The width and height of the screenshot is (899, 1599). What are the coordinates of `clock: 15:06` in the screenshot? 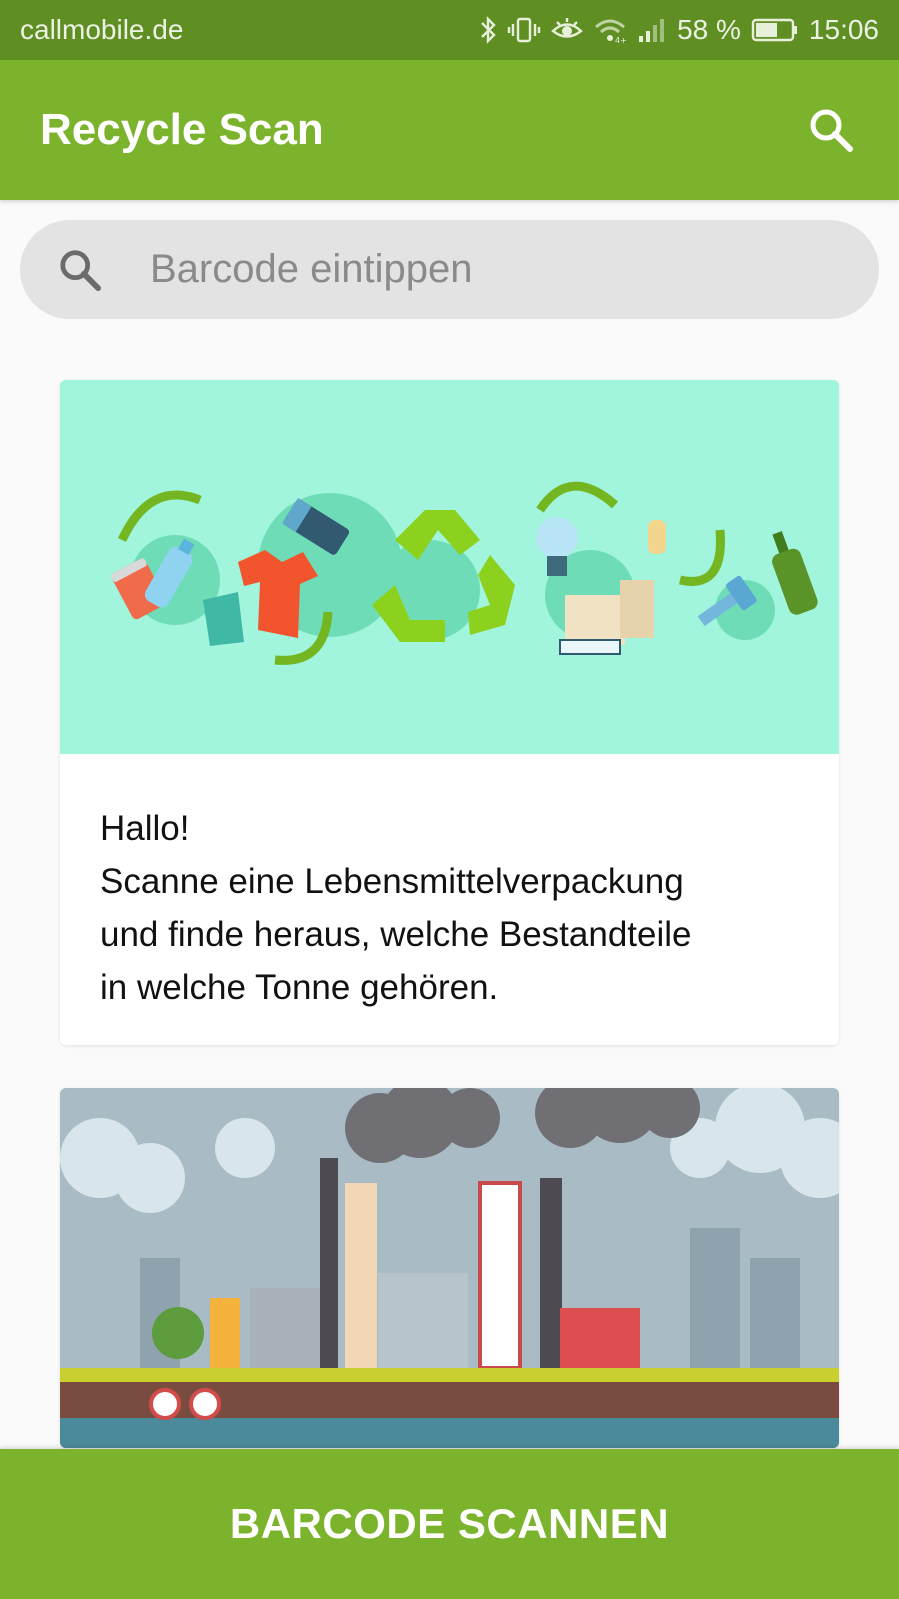 It's located at (843, 29).